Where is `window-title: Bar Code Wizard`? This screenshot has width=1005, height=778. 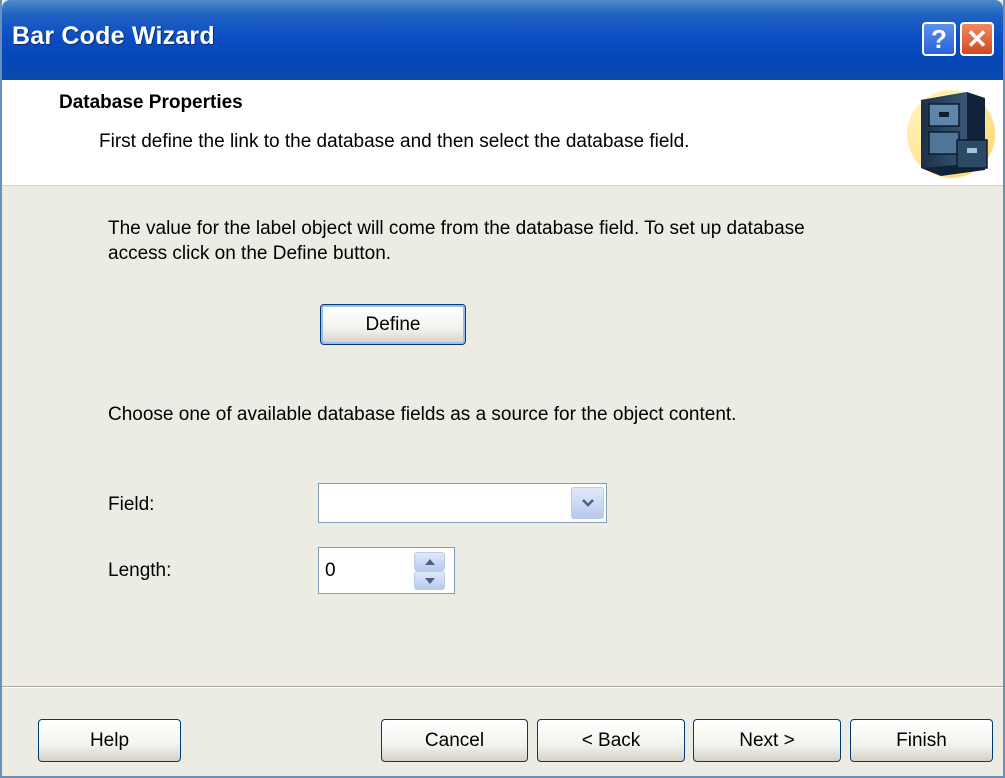
window-title: Bar Code Wizard is located at coordinates (113, 36).